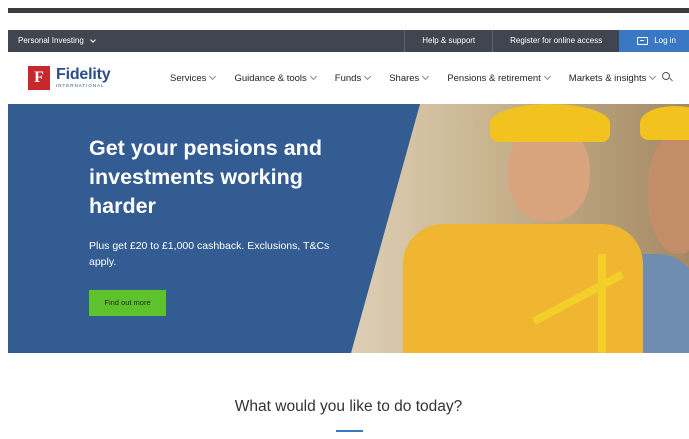  I want to click on help-link: Help & support, so click(448, 41).